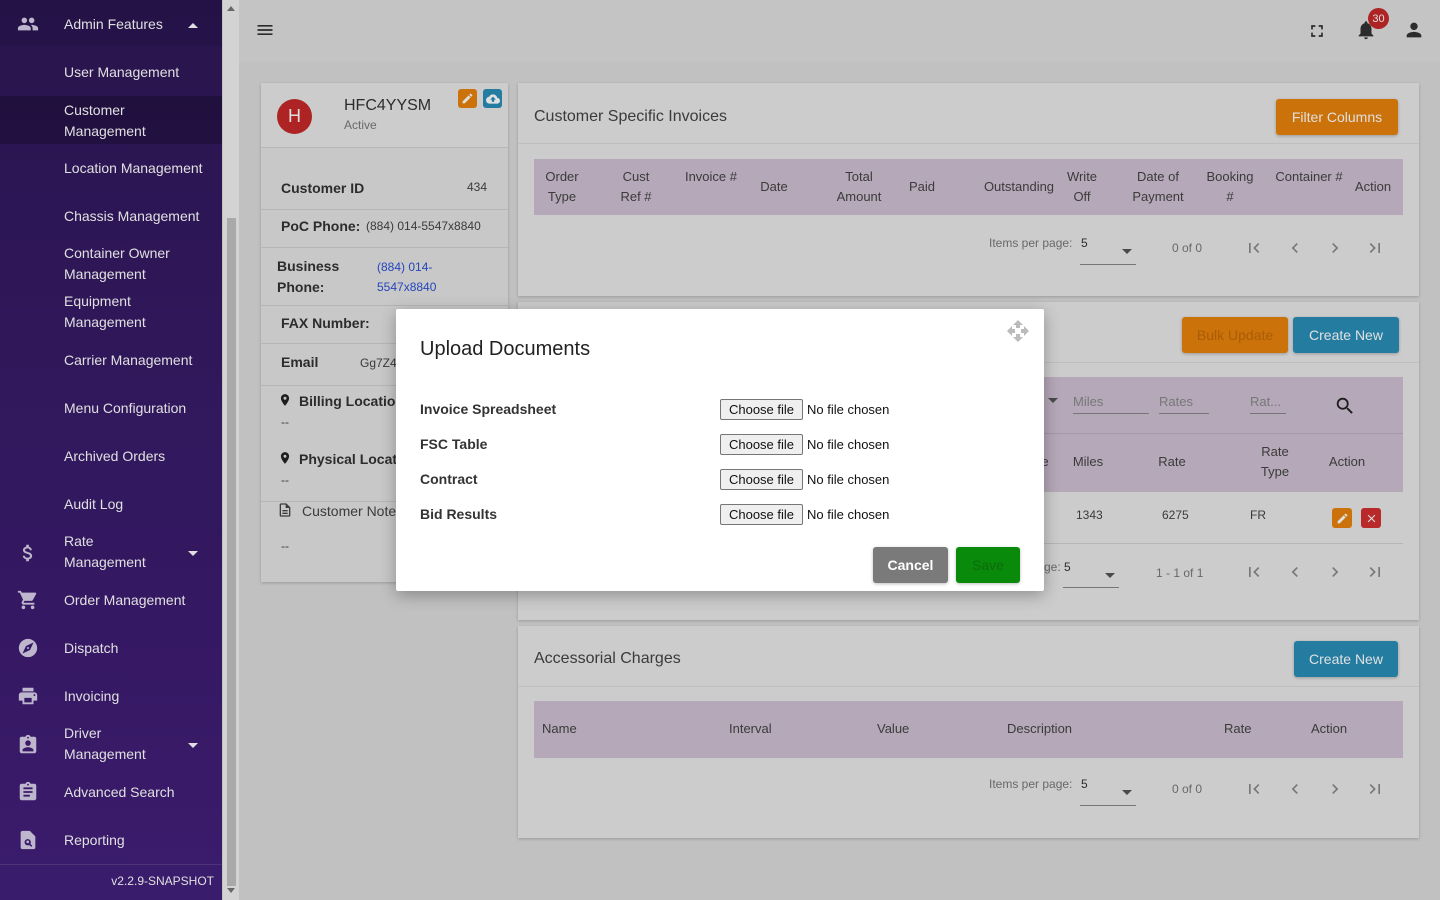 The width and height of the screenshot is (1440, 900). I want to click on contract-file-button: Choose file, so click(761, 479).